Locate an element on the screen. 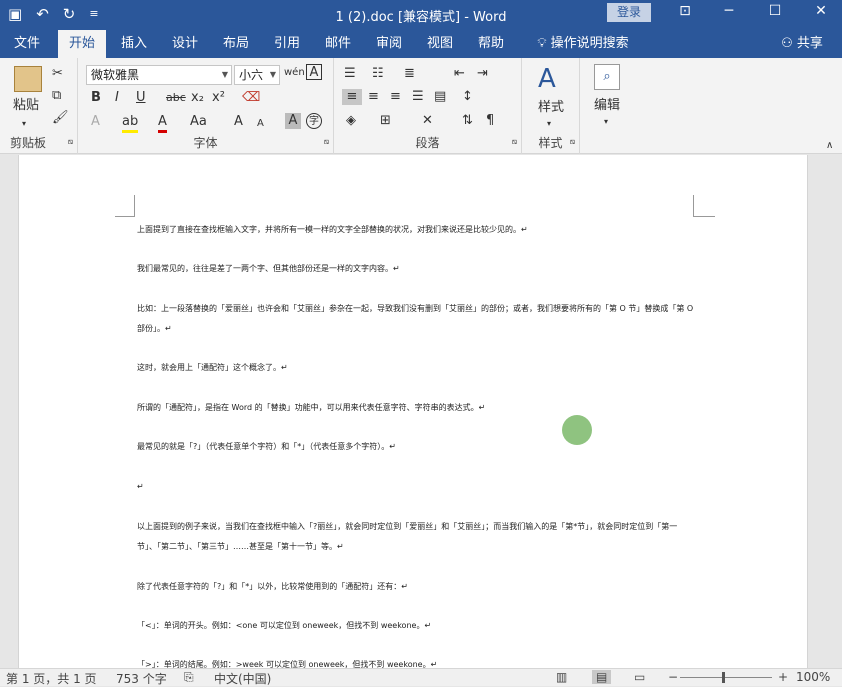 The image size is (842, 687). close-icon: ✕ is located at coordinates (820, 11).